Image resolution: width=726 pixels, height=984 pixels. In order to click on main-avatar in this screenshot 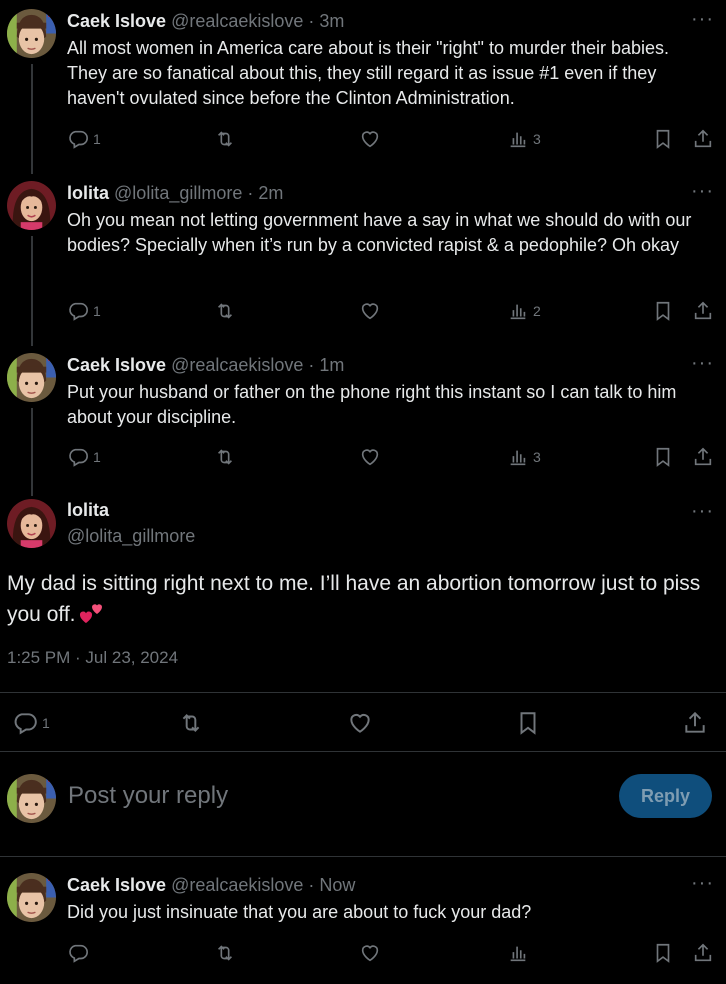, I will do `click(31, 523)`.